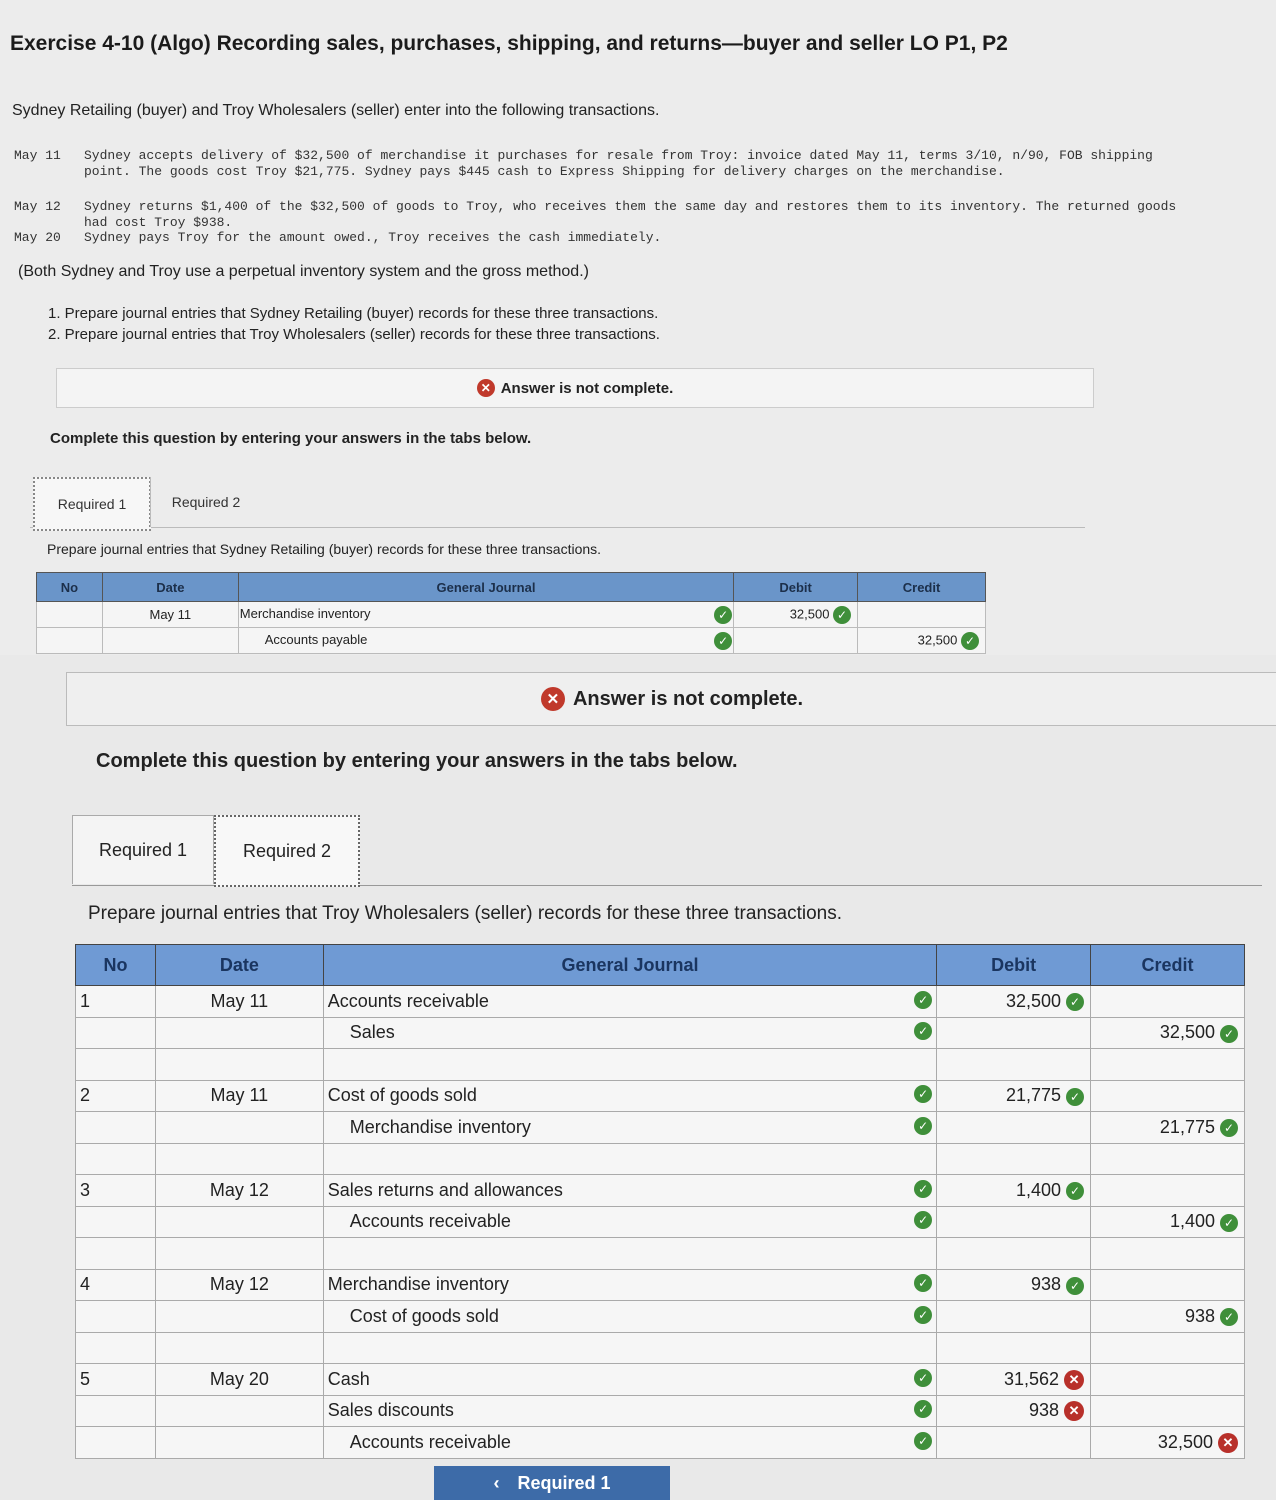 The image size is (1276, 1500). What do you see at coordinates (1167, 965) in the screenshot?
I see `col-header-credit: Credit` at bounding box center [1167, 965].